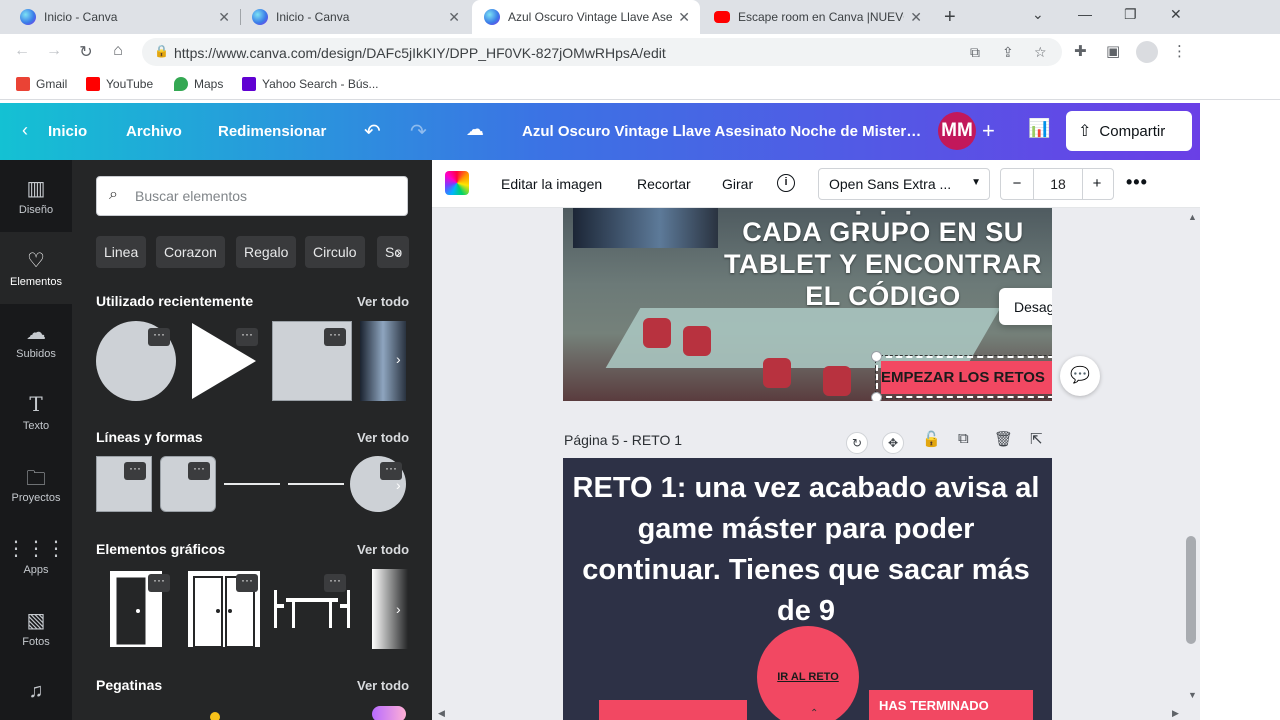 This screenshot has height=720, width=1280. What do you see at coordinates (950, 17) in the screenshot?
I see `new-tab-icon: +` at bounding box center [950, 17].